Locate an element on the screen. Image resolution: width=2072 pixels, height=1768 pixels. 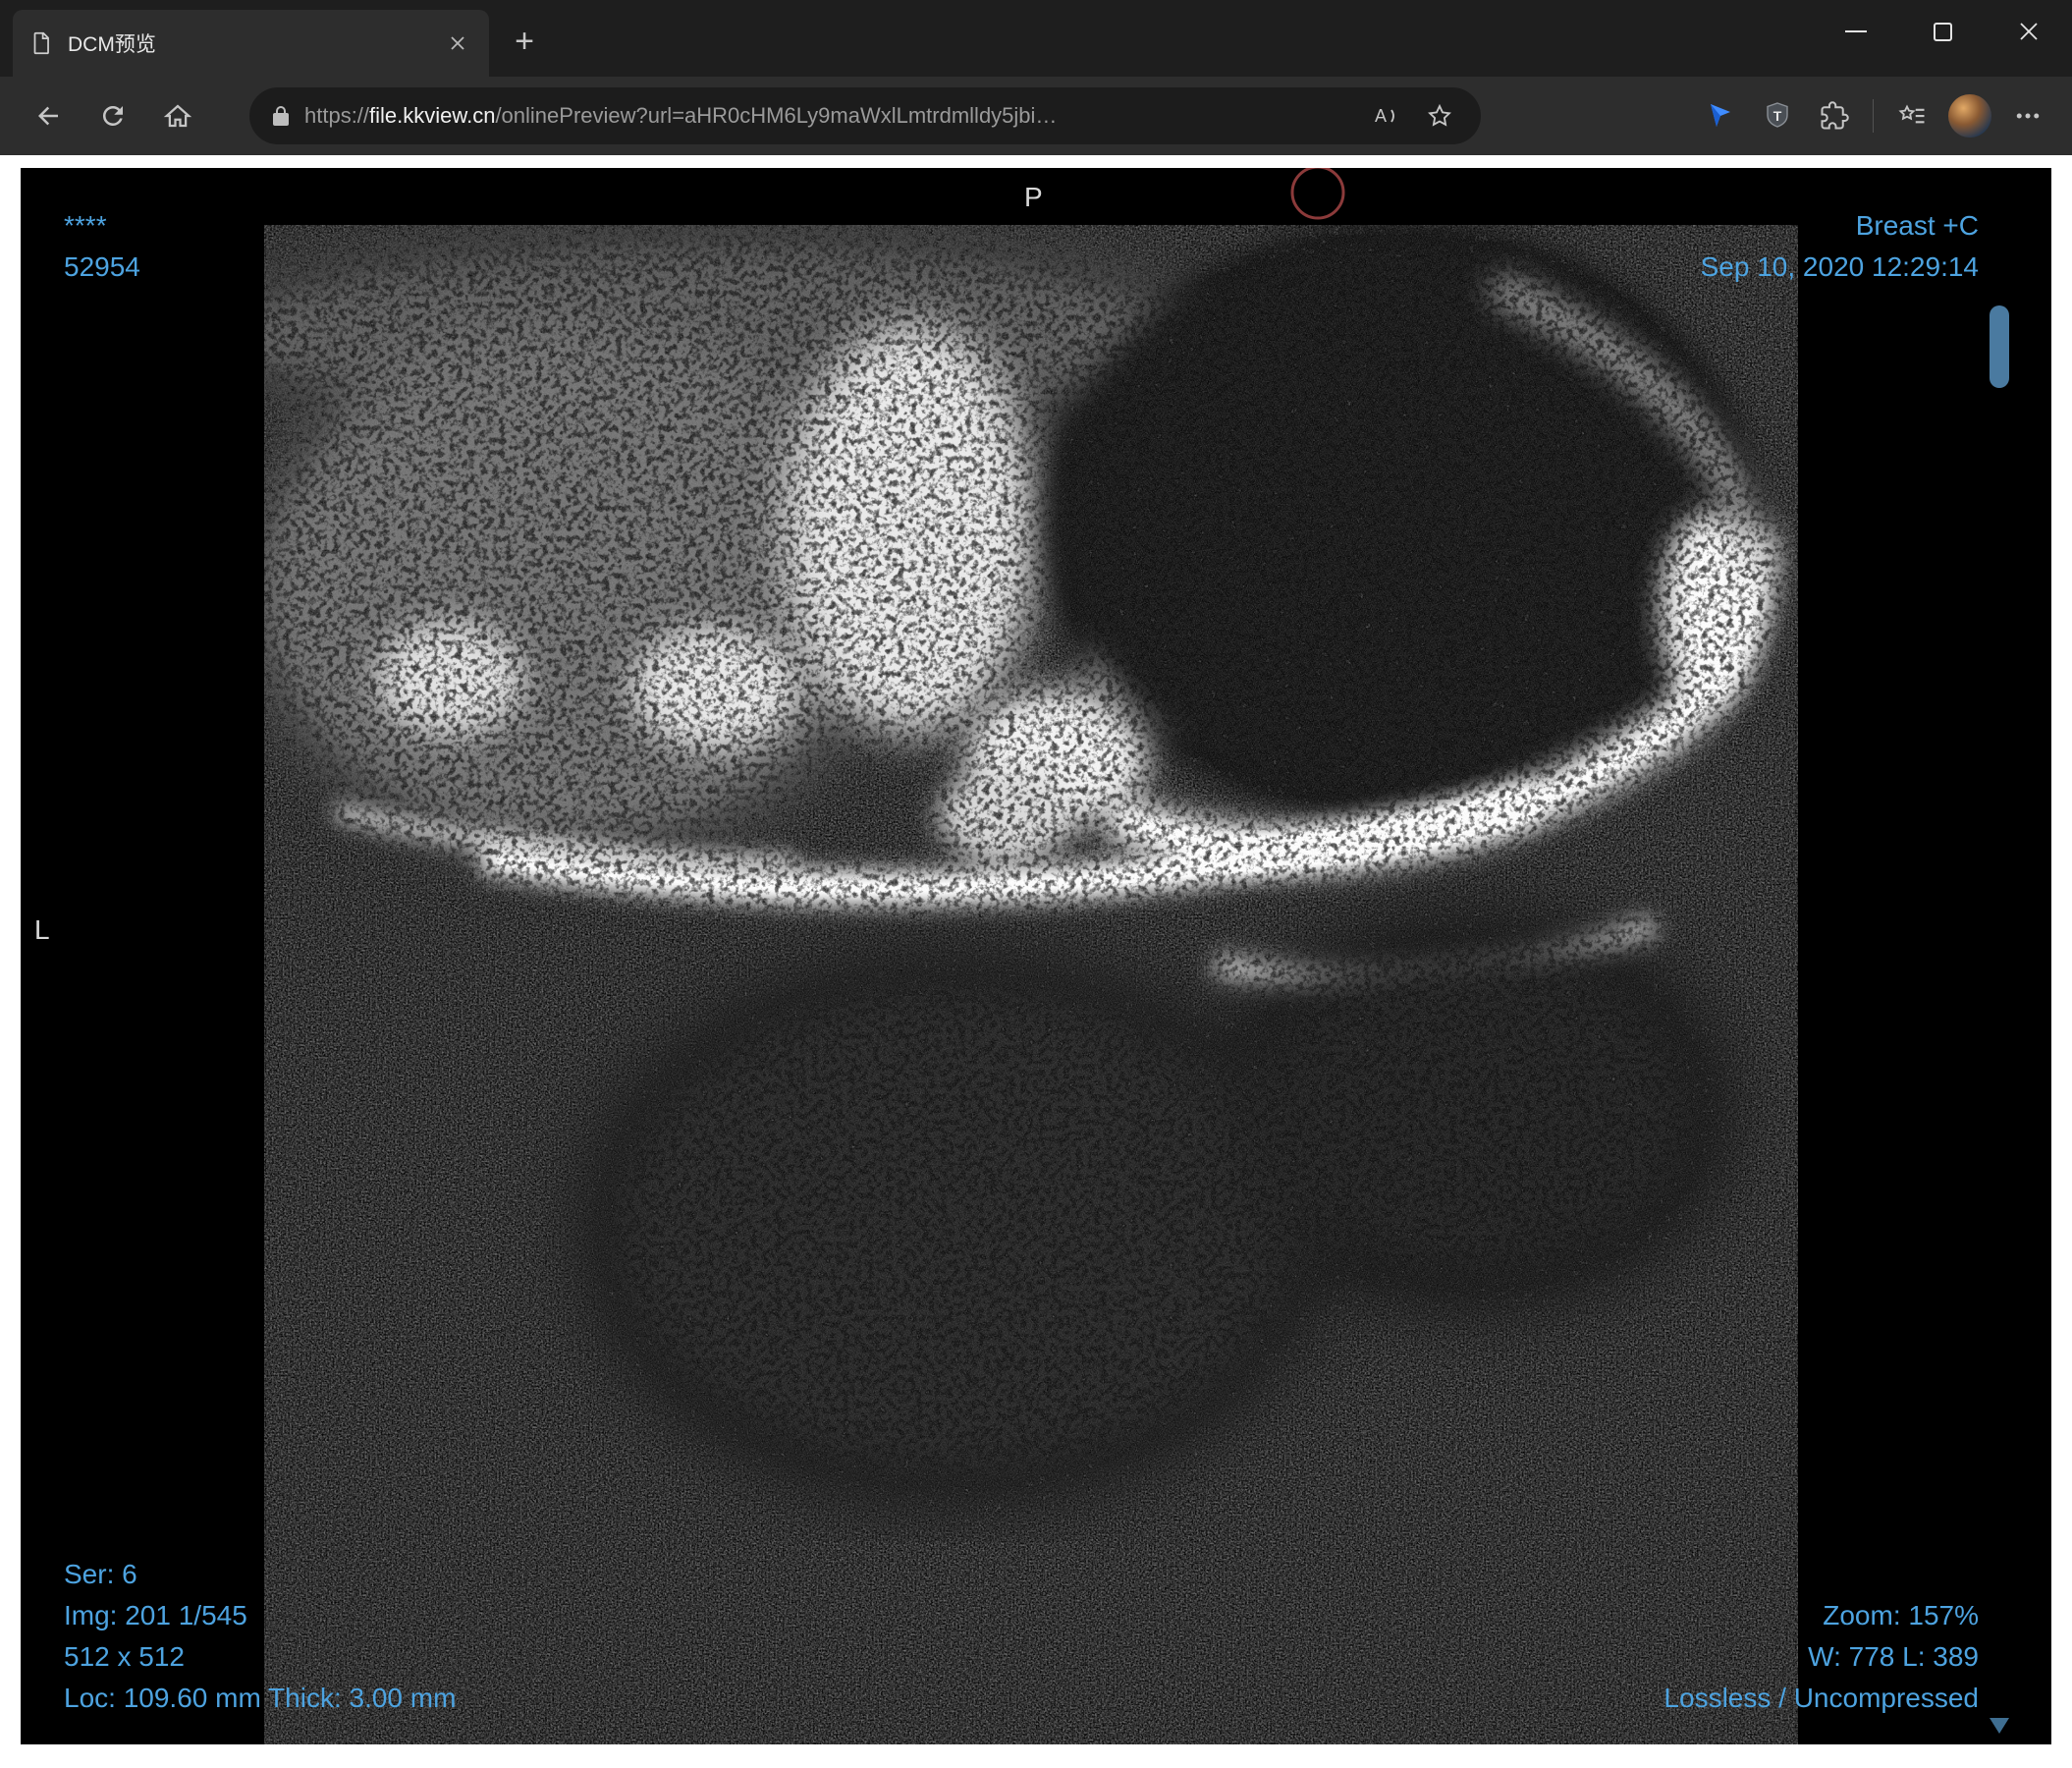
shield-extension-button: T is located at coordinates (1777, 115).